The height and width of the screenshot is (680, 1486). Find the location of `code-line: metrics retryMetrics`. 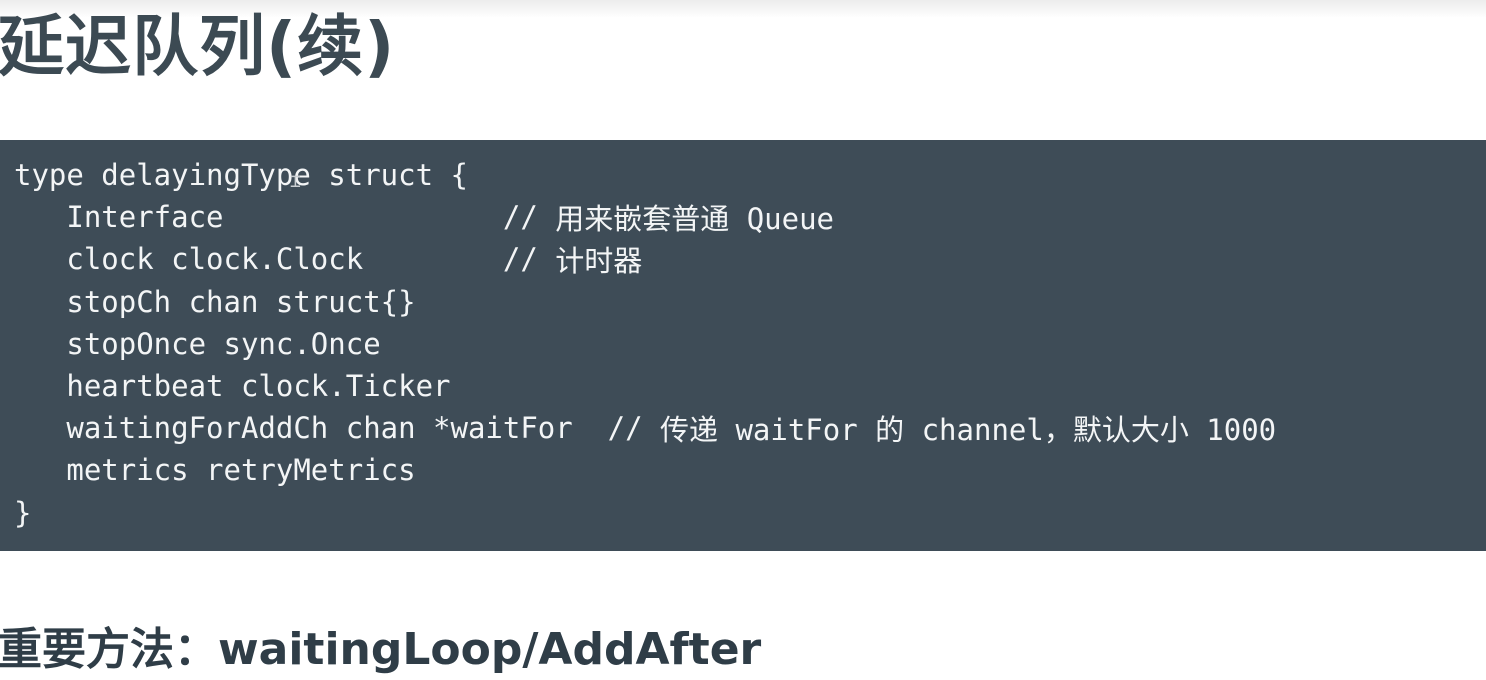

code-line: metrics retryMetrics is located at coordinates (750, 470).